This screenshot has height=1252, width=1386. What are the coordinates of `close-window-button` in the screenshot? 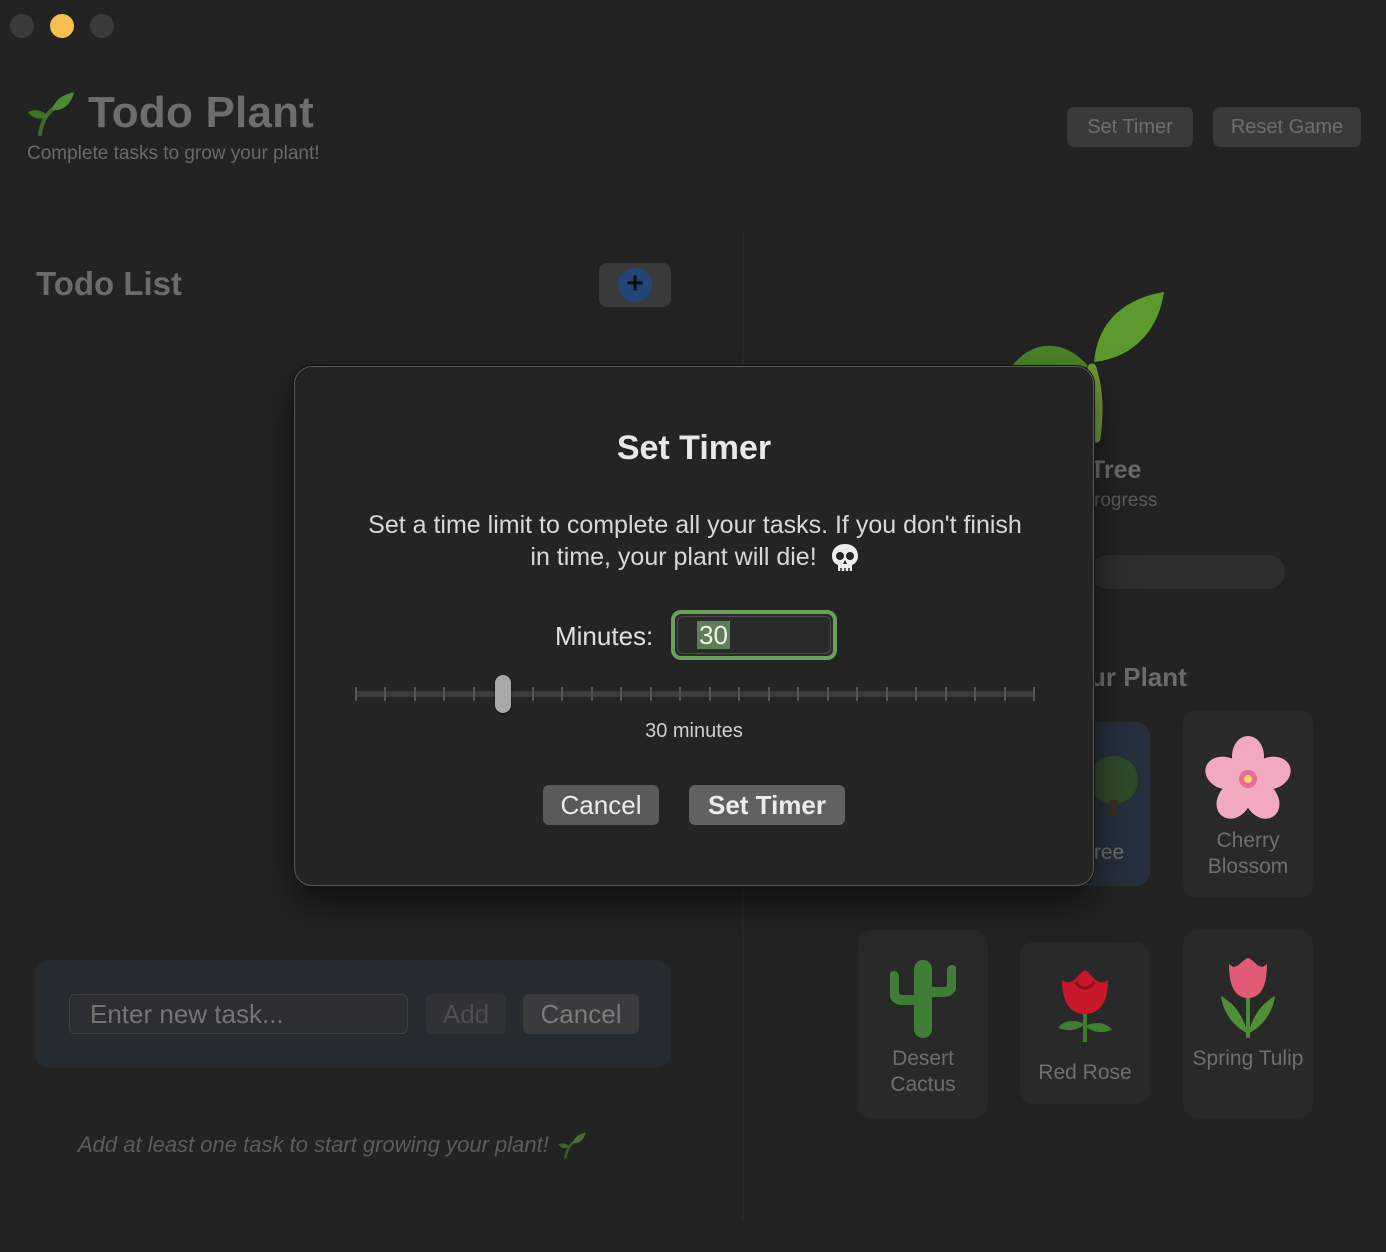 It's located at (22, 26).